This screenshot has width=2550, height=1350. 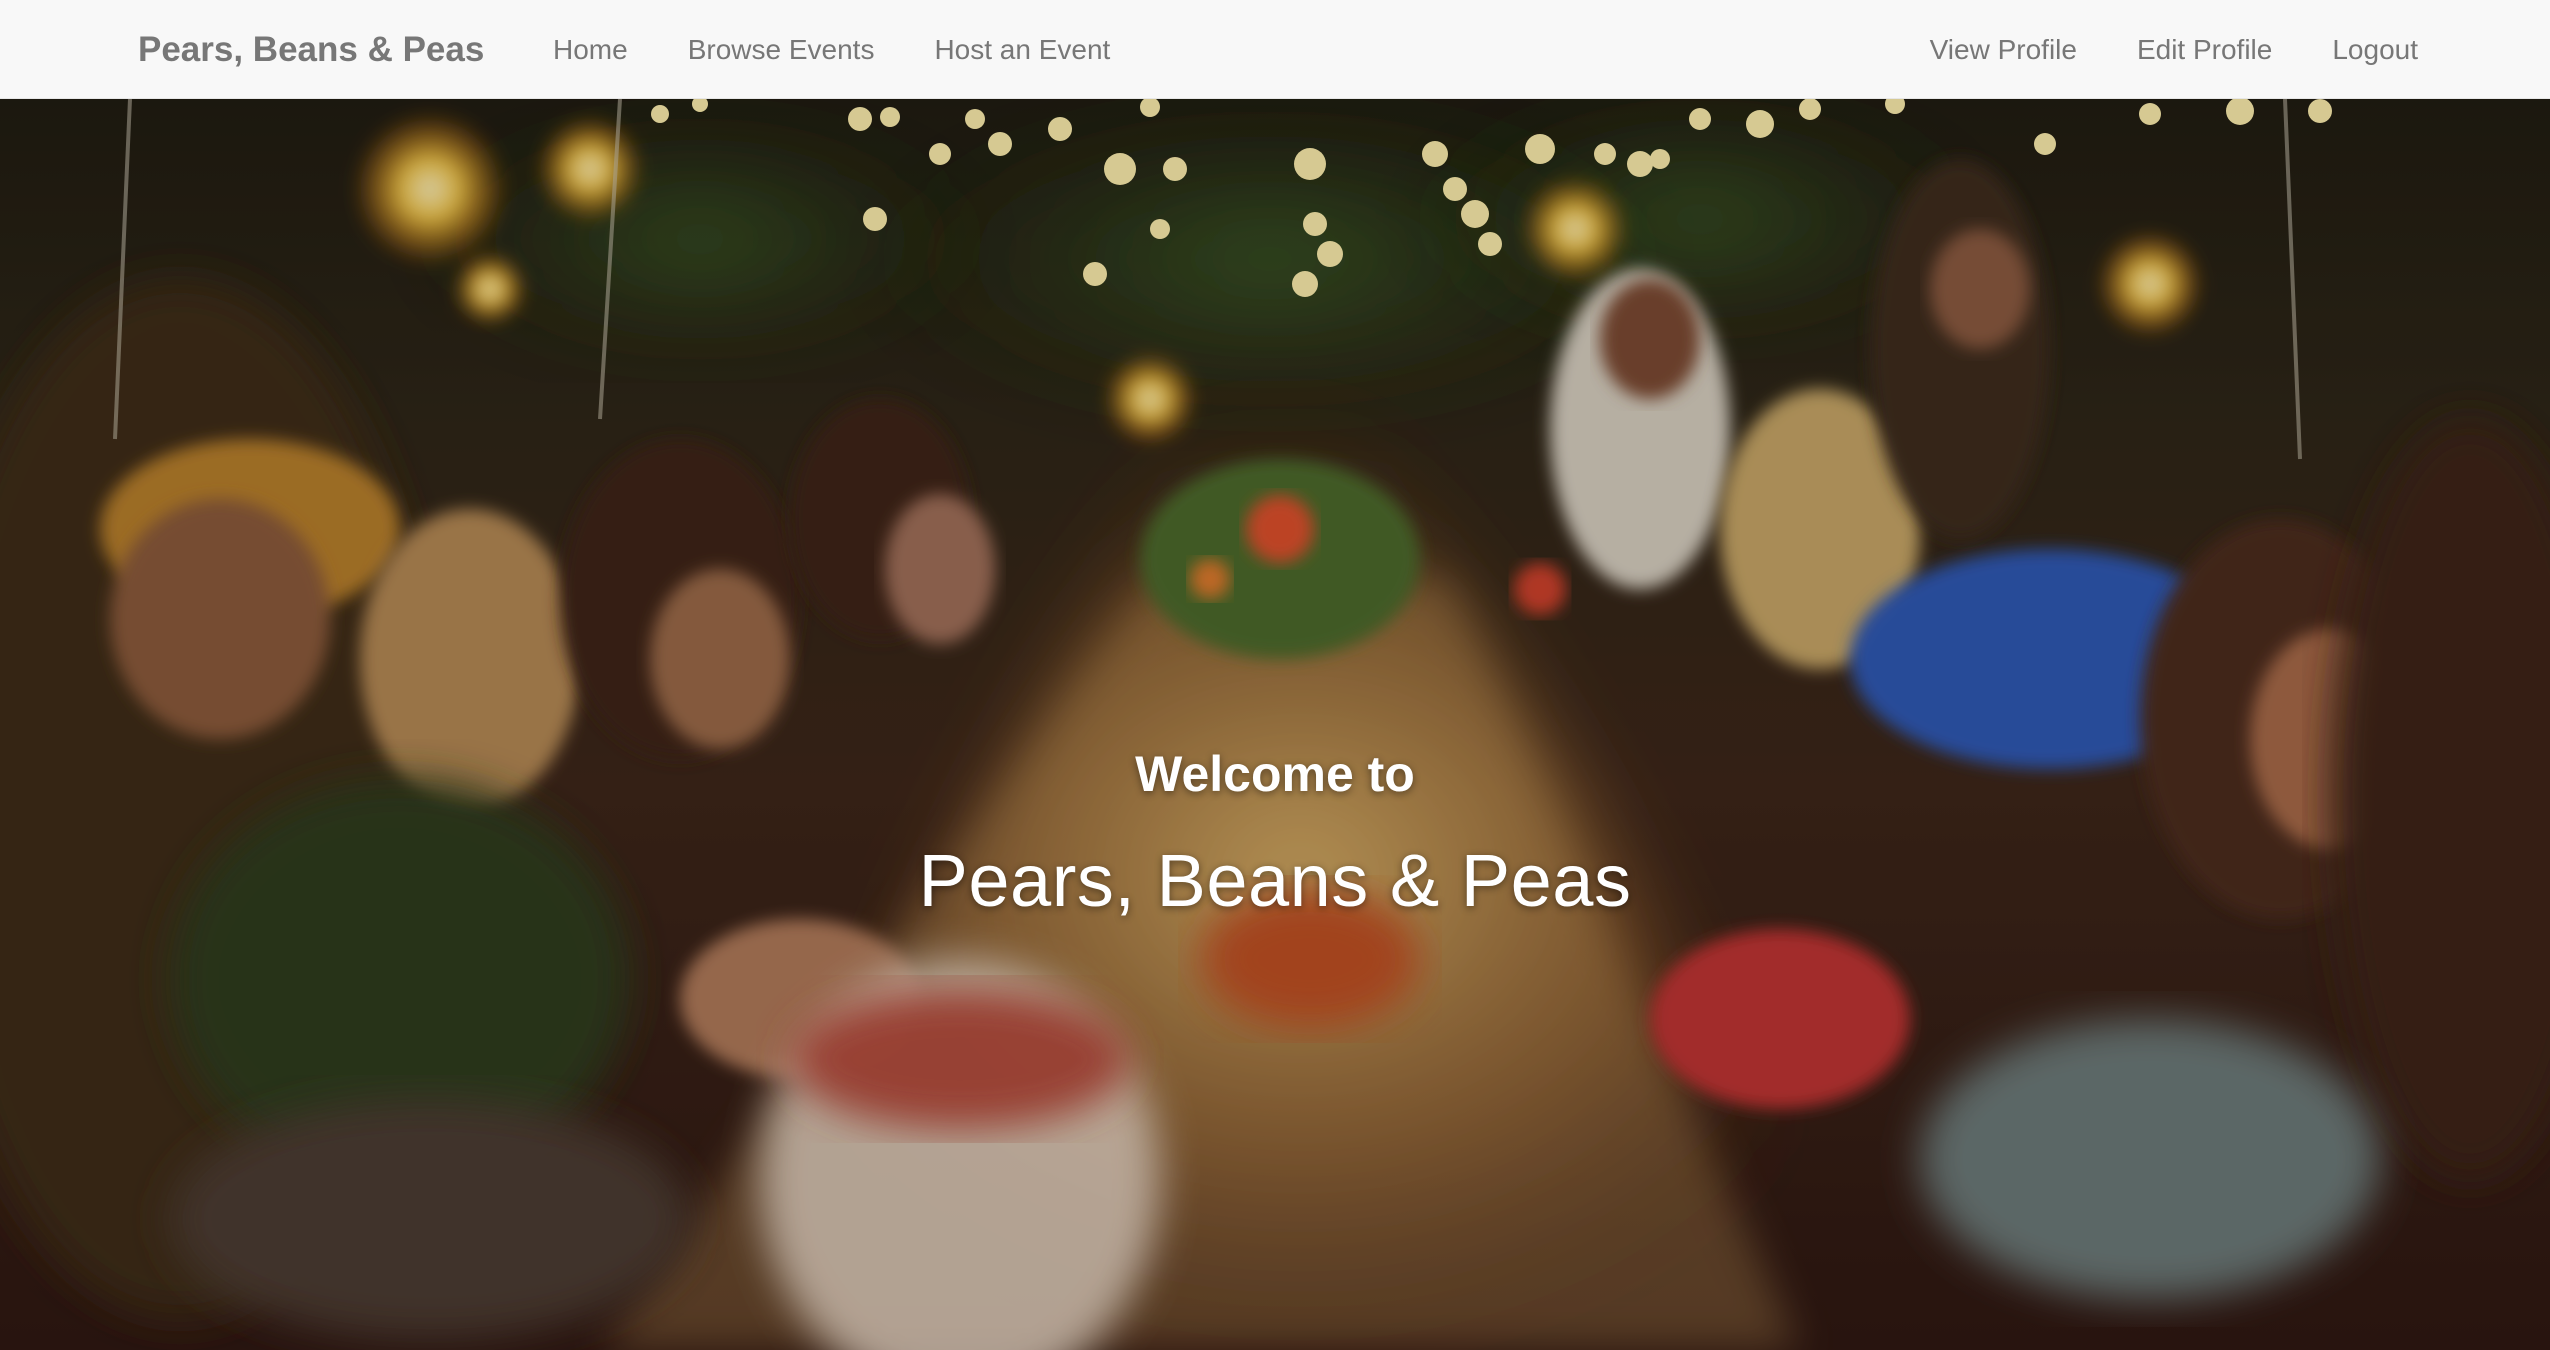 What do you see at coordinates (1022, 49) in the screenshot?
I see `nav-host-event-link: Host an Event` at bounding box center [1022, 49].